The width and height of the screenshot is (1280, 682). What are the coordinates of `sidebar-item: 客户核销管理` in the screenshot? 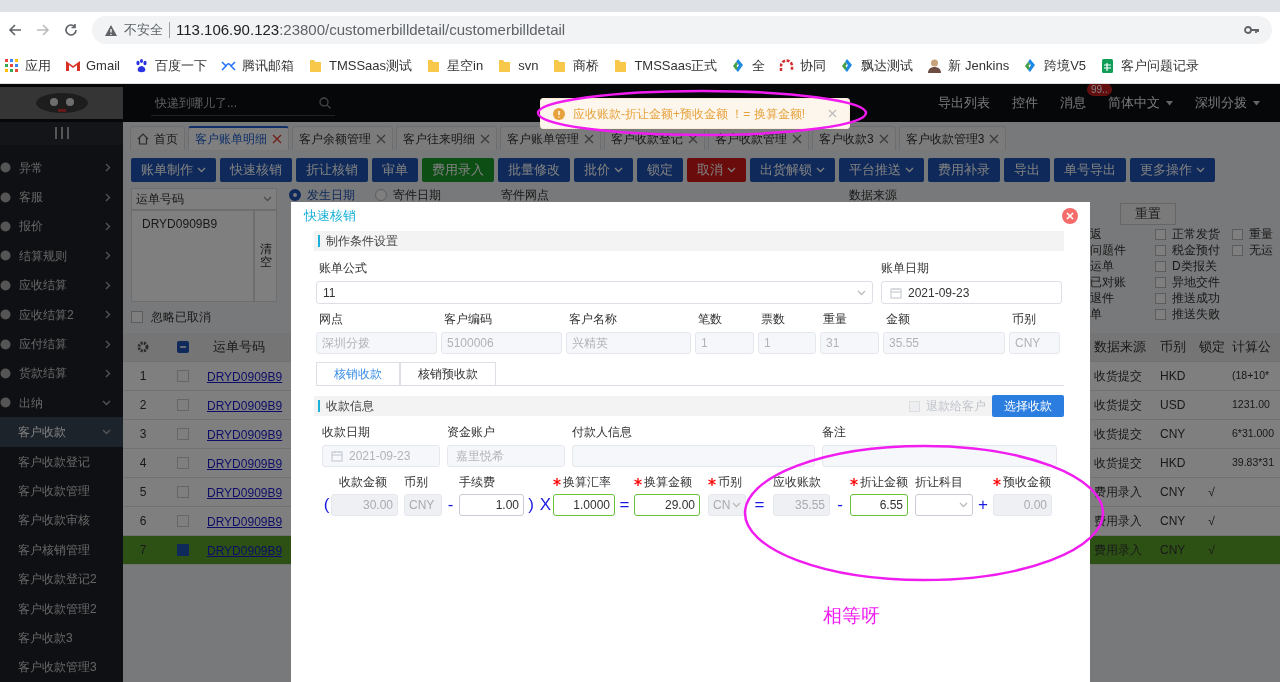 It's located at (61, 550).